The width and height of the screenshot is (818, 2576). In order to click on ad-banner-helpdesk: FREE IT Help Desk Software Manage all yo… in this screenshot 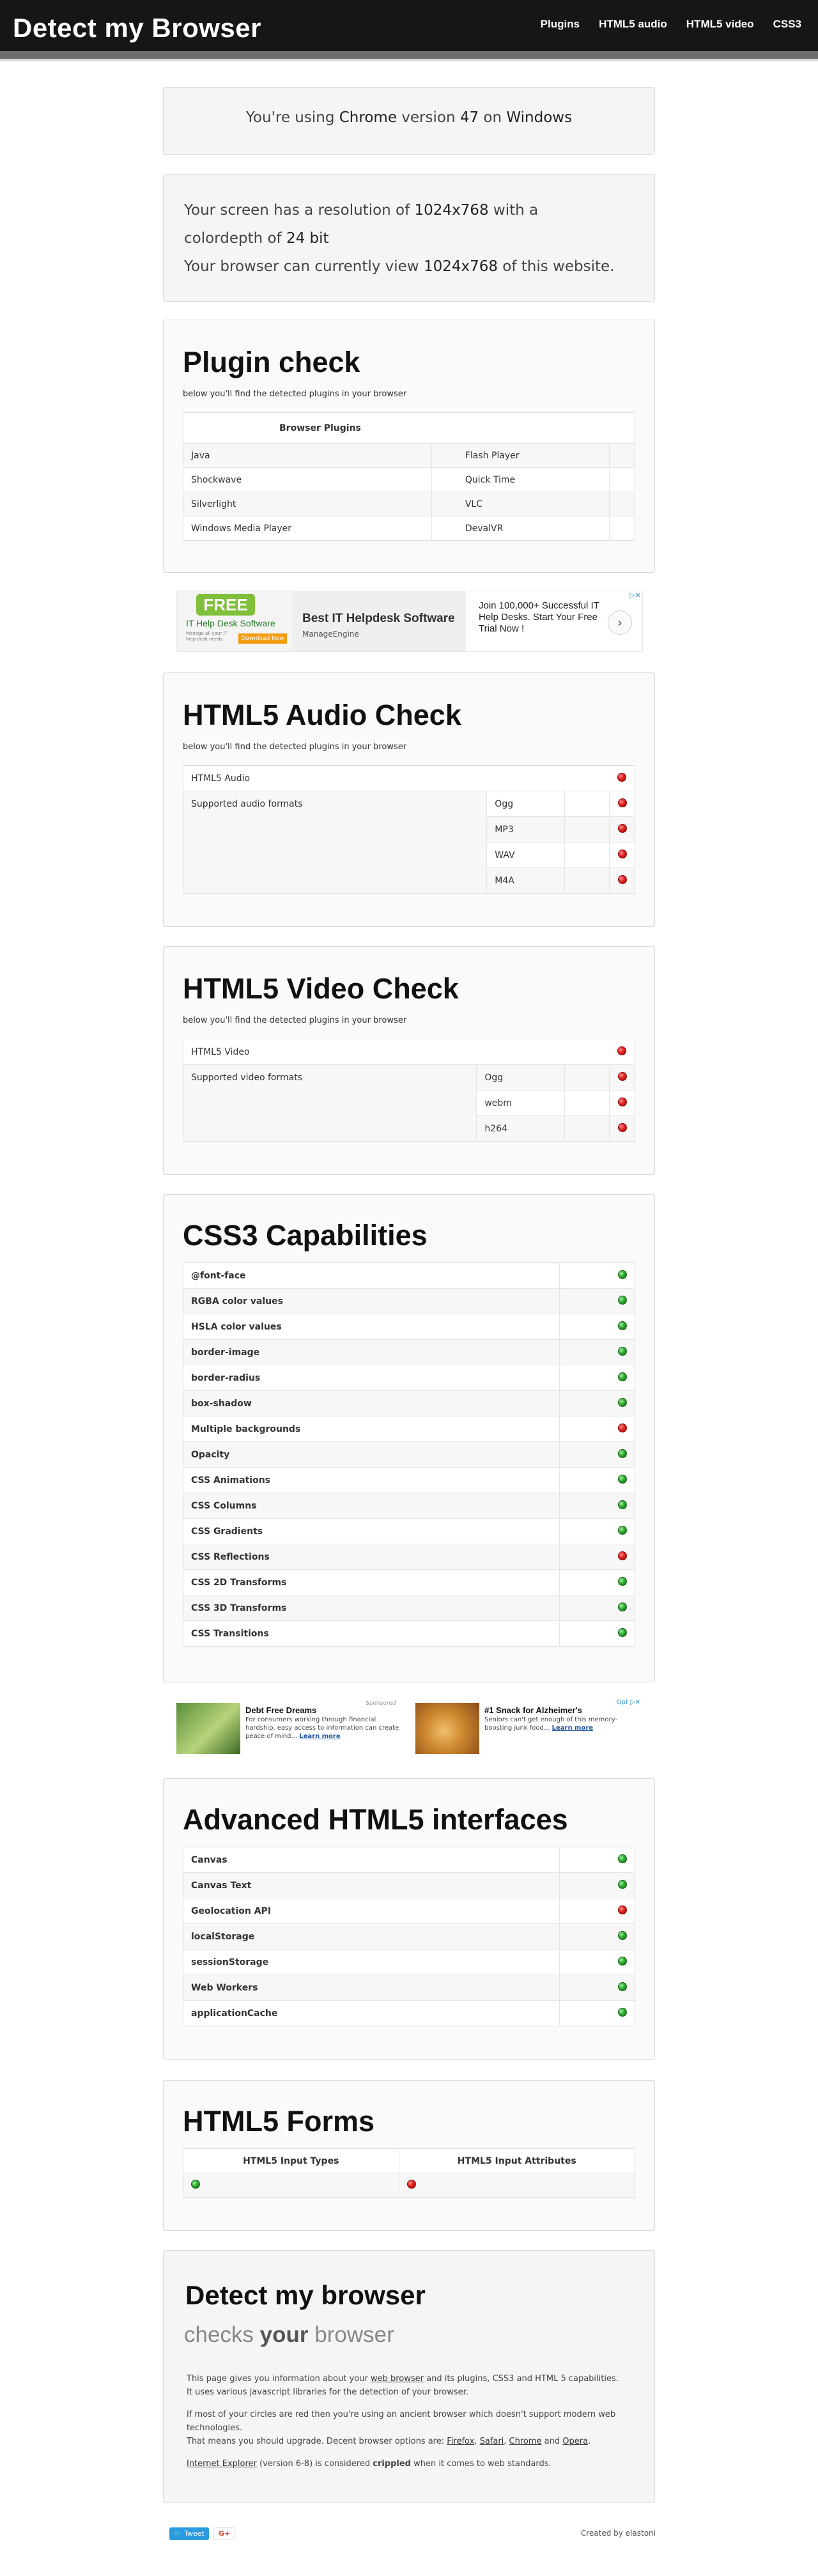, I will do `click(409, 621)`.